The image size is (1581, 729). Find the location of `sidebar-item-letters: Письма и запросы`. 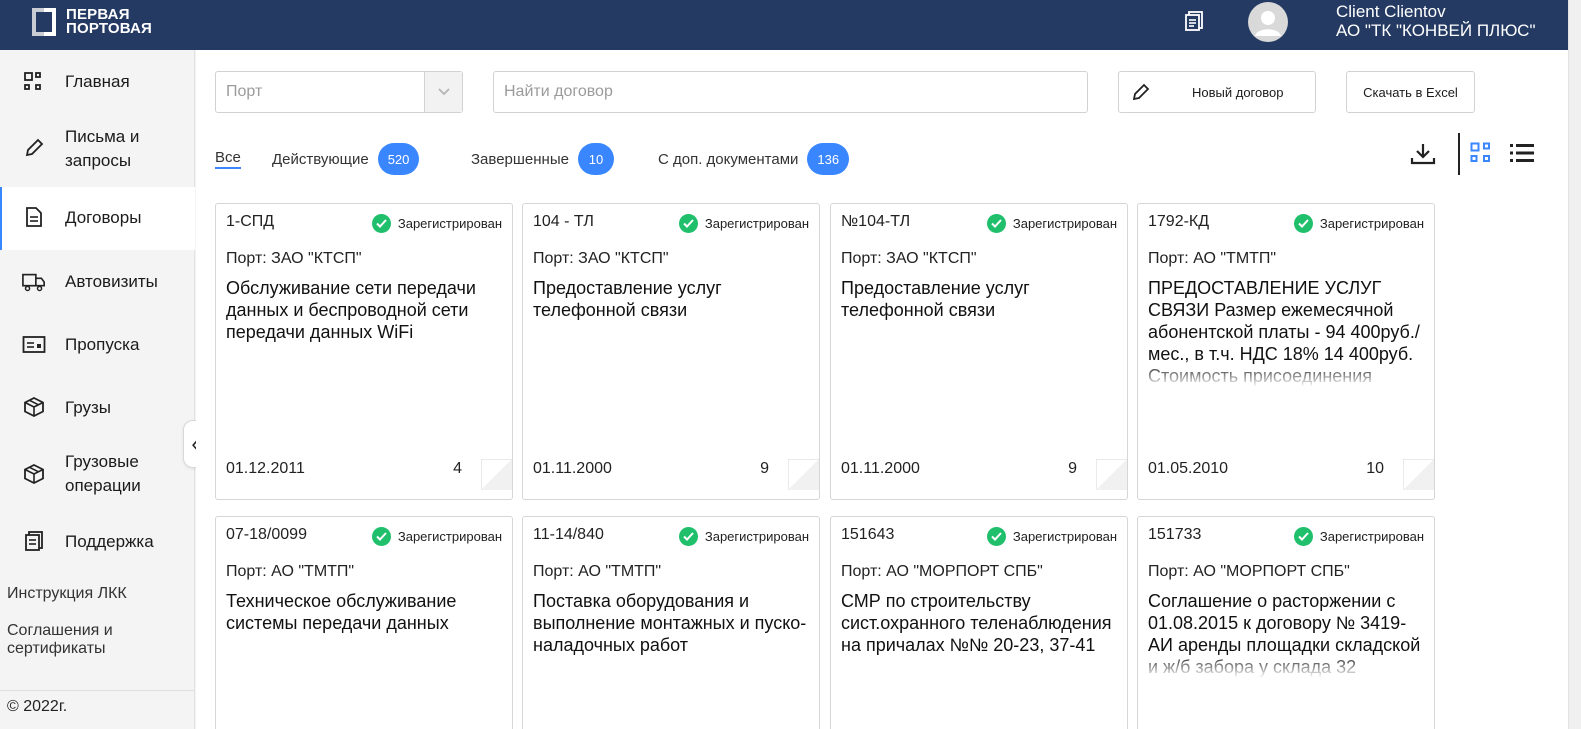

sidebar-item-letters: Письма и запросы is located at coordinates (97, 151).